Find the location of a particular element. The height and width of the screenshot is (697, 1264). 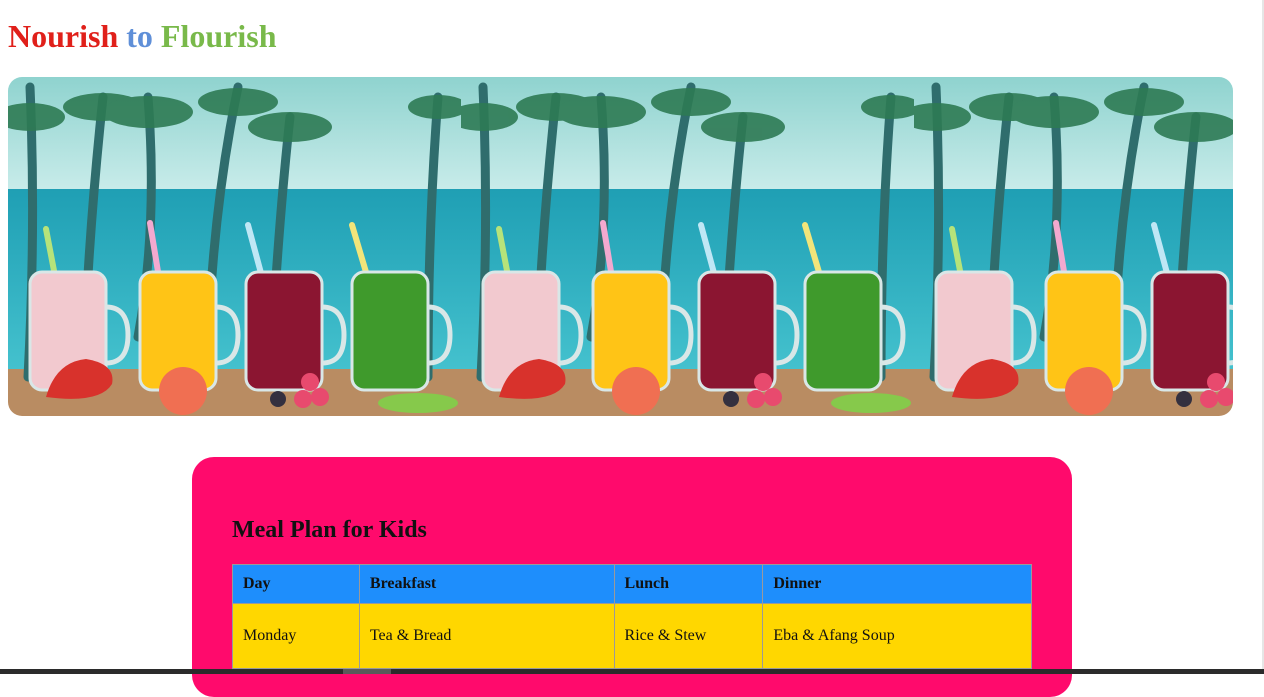

title-word-to: to is located at coordinates (139, 36).